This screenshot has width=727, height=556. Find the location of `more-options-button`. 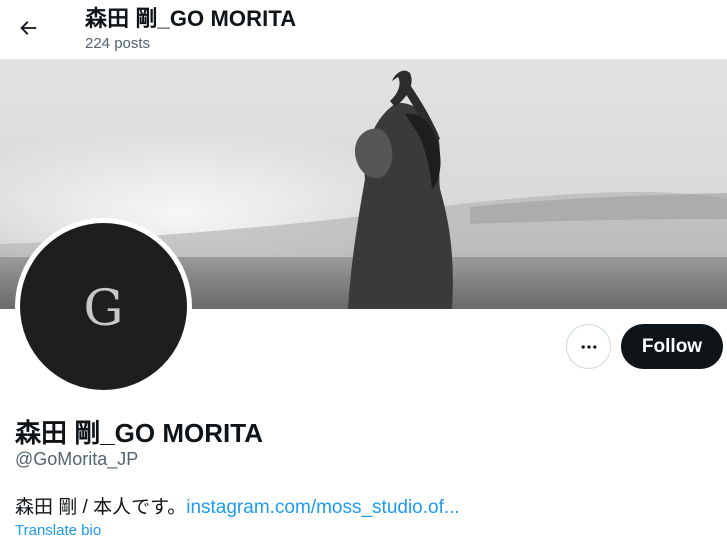

more-options-button is located at coordinates (588, 346).